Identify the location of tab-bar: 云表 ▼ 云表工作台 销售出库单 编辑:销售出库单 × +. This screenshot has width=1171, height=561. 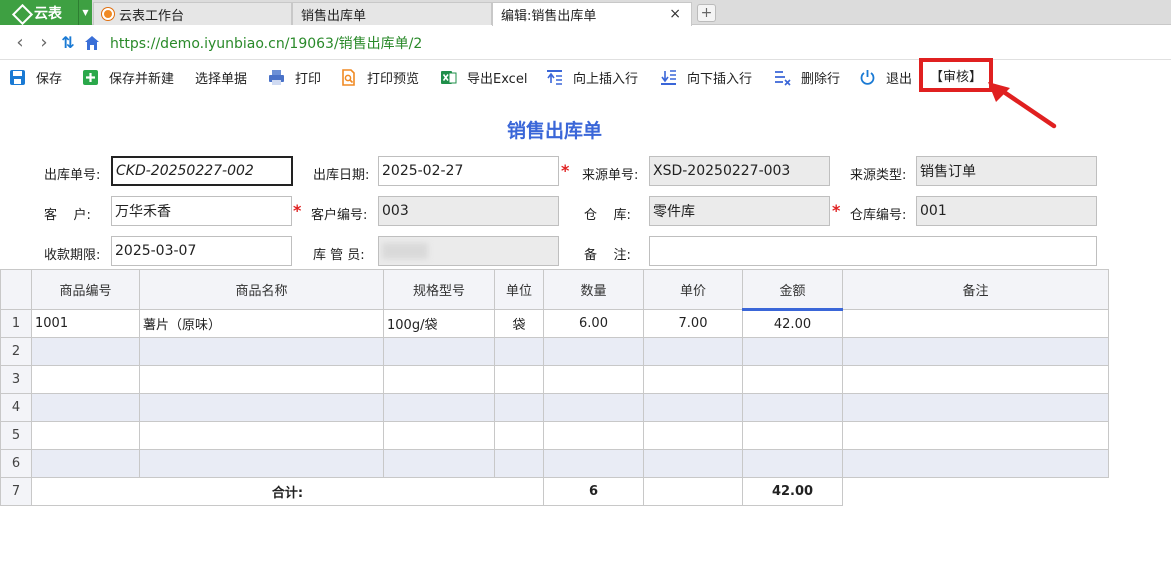
(585, 13).